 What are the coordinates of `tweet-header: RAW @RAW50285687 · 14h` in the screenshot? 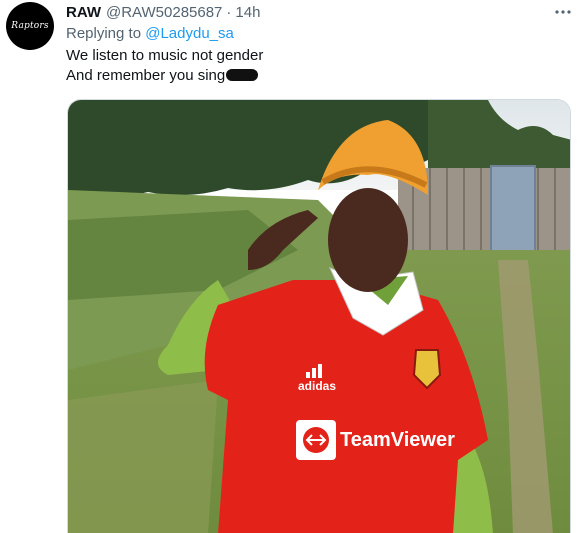 It's located at (163, 12).